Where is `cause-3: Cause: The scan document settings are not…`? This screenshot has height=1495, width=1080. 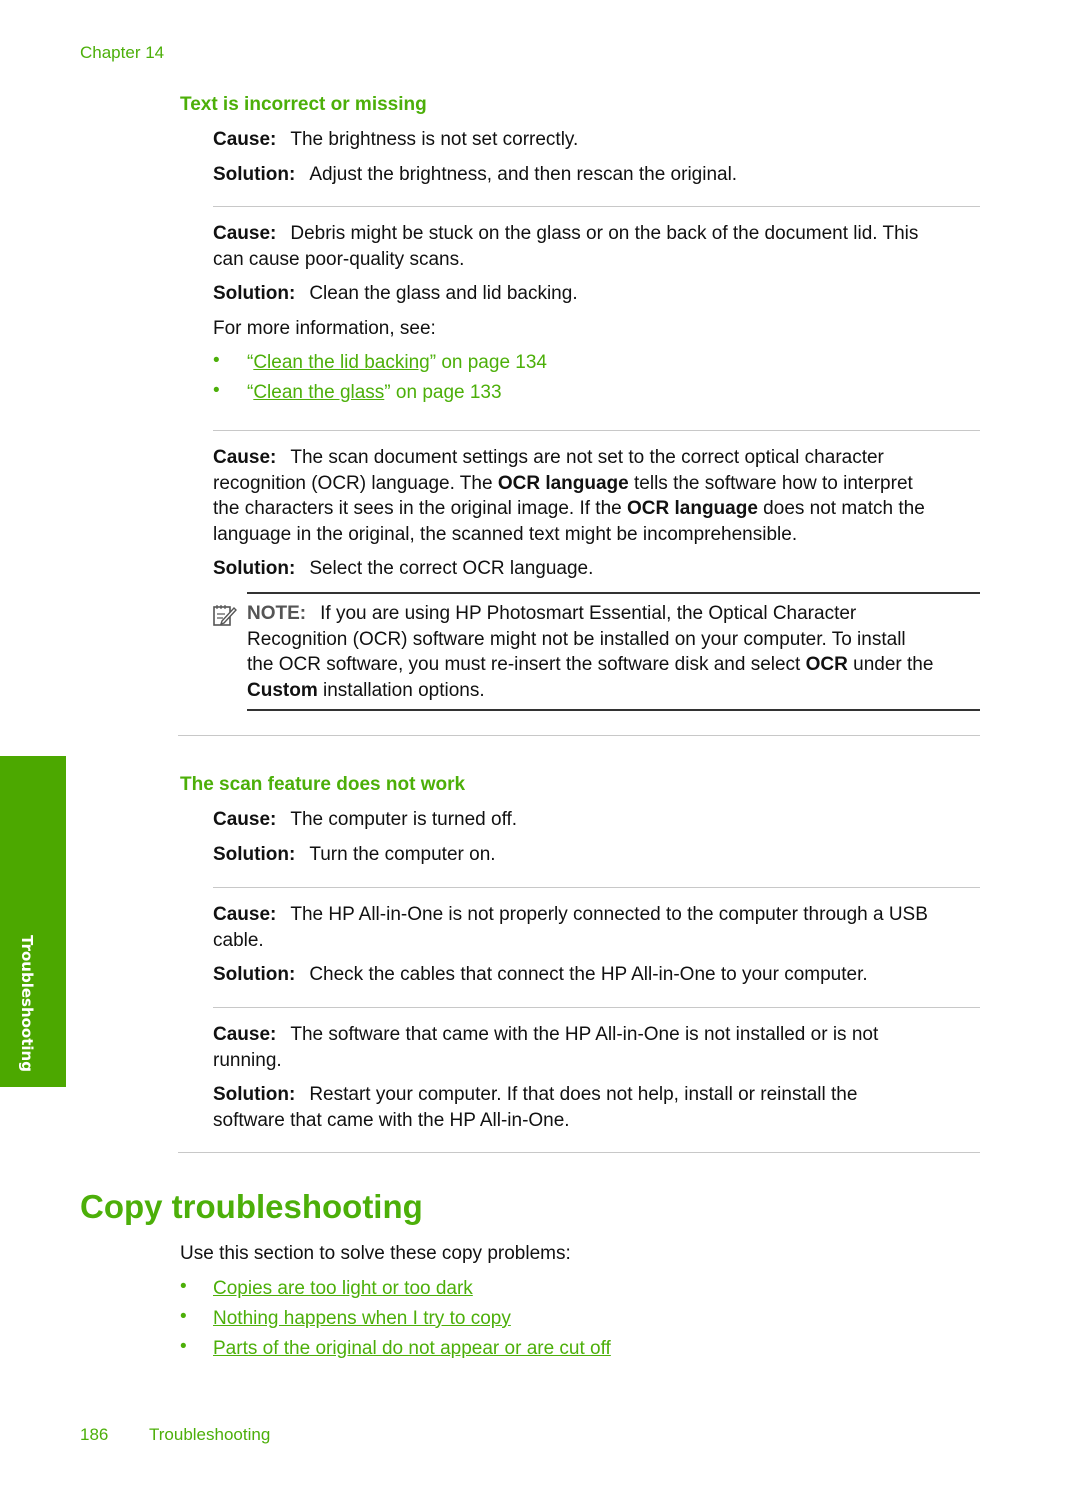 cause-3: Cause: The scan document settings are not… is located at coordinates (603, 496).